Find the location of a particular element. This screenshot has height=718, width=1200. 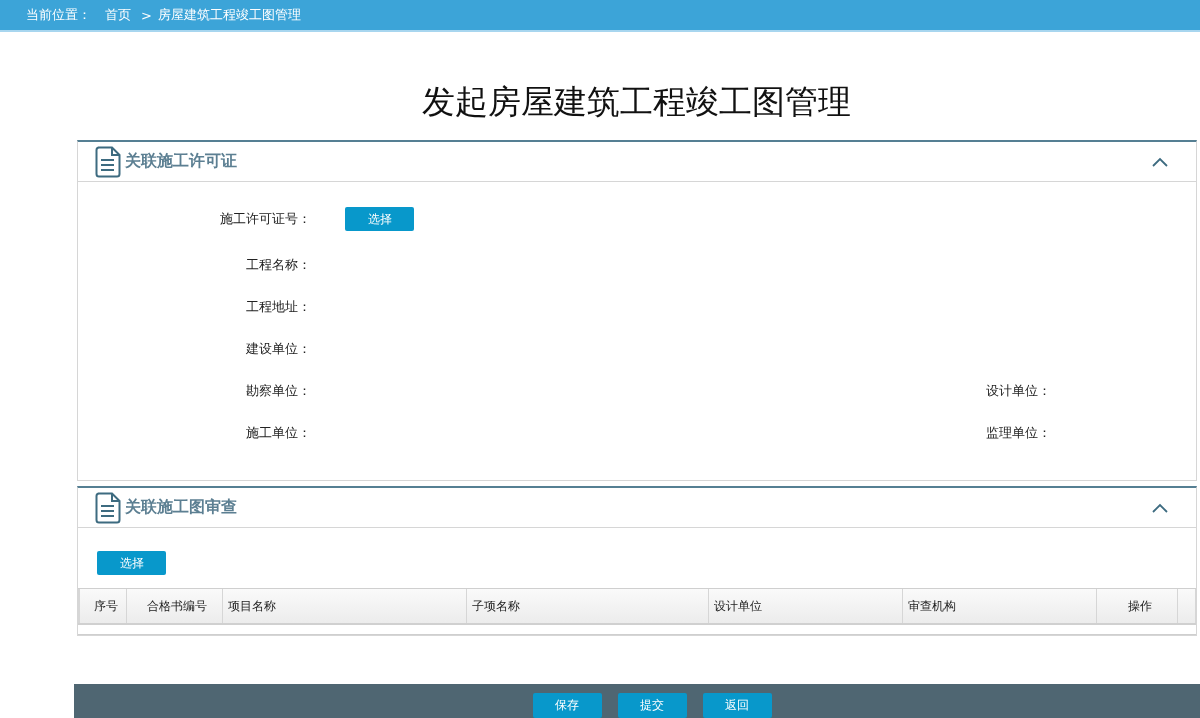

breadcrumb-home-link: 首页 is located at coordinates (118, 15).